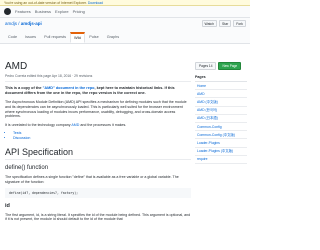 The height and width of the screenshot is (250, 320). I want to click on star-button: Star, so click(225, 23).